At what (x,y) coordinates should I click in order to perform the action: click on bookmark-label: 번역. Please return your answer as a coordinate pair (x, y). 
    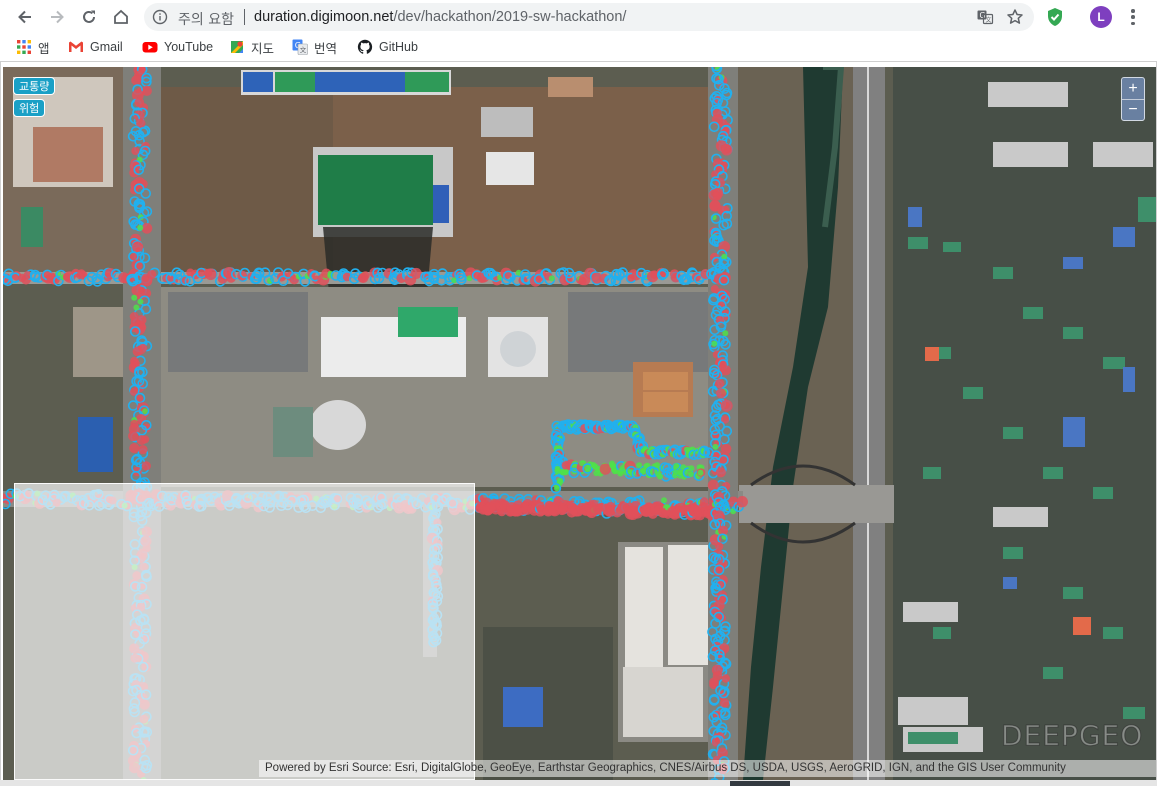
    Looking at the image, I should click on (326, 48).